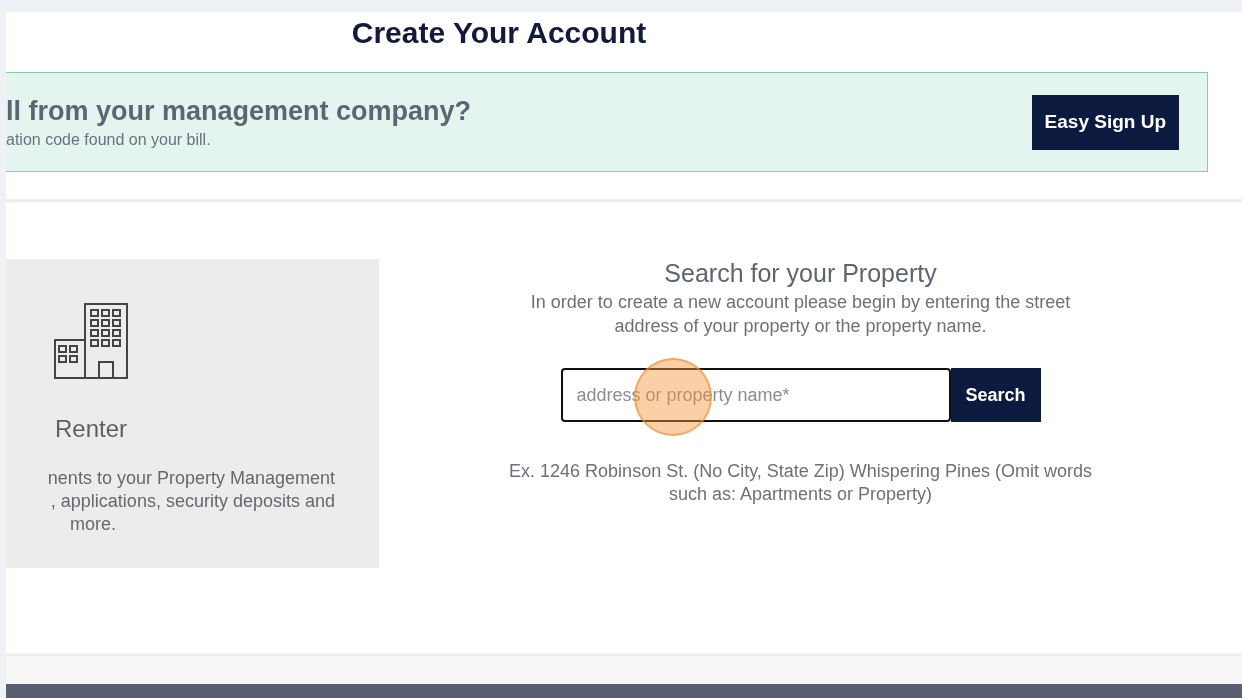 The width and height of the screenshot is (1242, 698). Describe the element at coordinates (192, 501) in the screenshot. I see `renter-description: , applications, security deposits and` at that location.